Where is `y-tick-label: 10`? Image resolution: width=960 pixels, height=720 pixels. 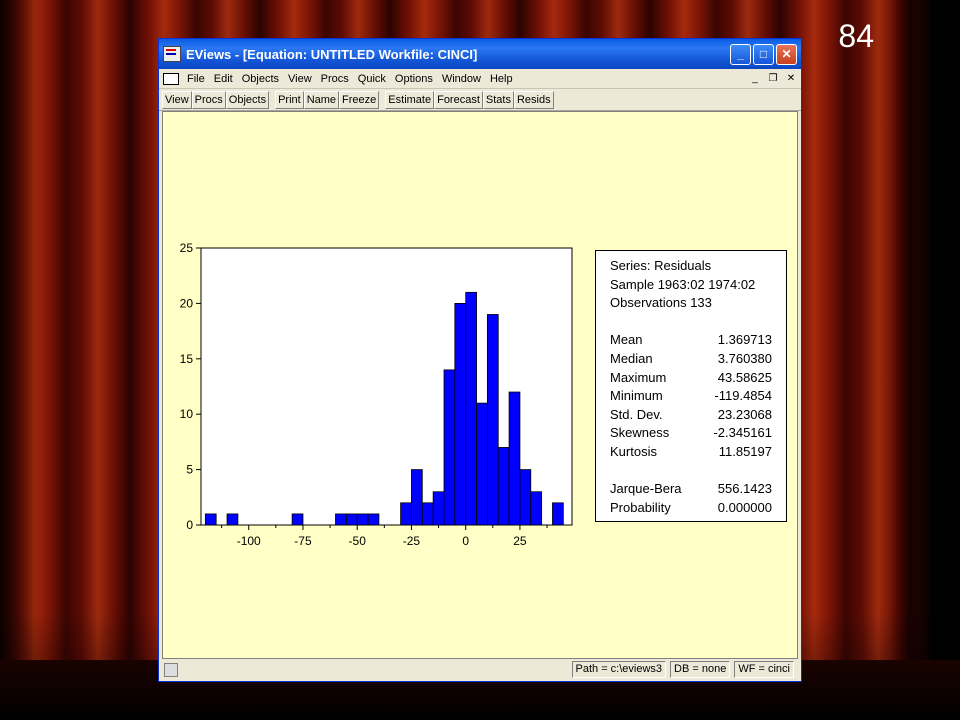 y-tick-label: 10 is located at coordinates (187, 414).